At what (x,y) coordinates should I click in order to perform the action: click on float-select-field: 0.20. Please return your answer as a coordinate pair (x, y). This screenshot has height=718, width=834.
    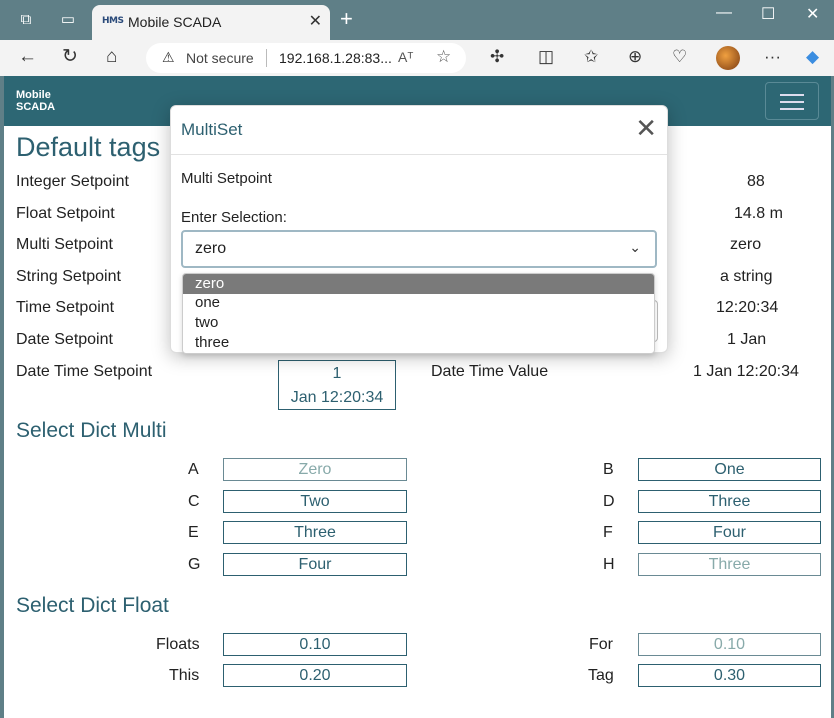
    Looking at the image, I should click on (315, 675).